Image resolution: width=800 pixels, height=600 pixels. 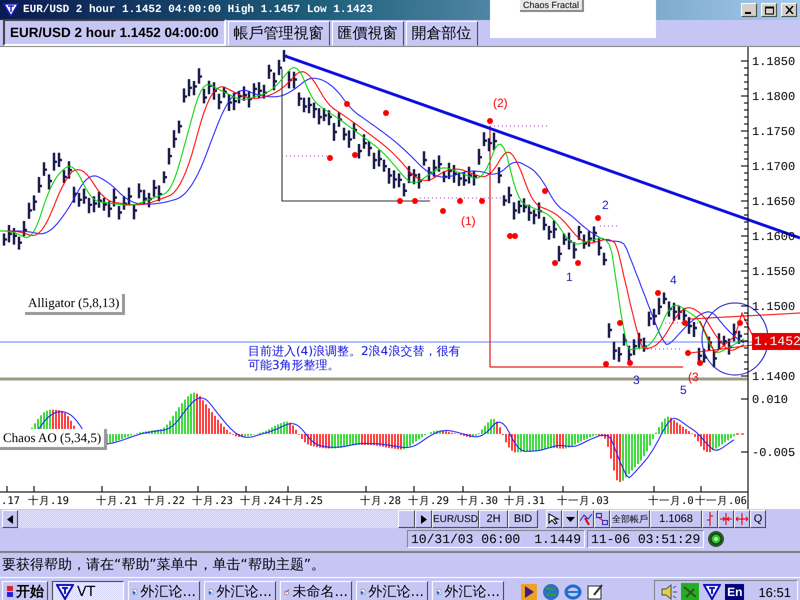 What do you see at coordinates (693, 377) in the screenshot?
I see `wave-label: (3` at bounding box center [693, 377].